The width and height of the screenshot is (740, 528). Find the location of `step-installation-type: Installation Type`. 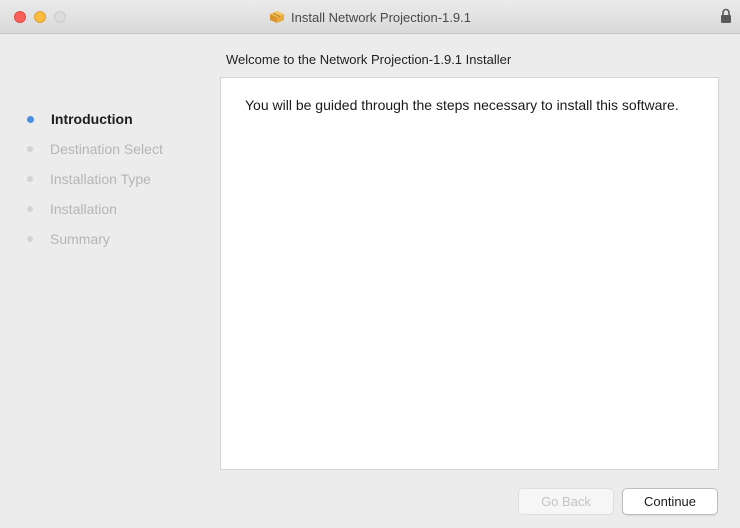

step-installation-type: Installation Type is located at coordinates (93, 179).